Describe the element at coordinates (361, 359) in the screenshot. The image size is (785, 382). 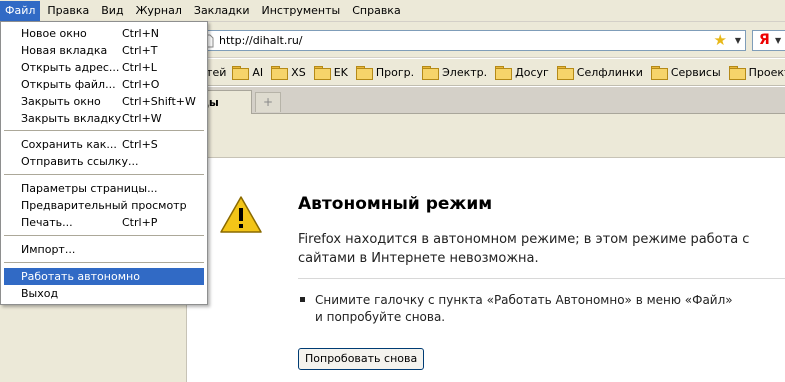
I see `retry-button: Попробовать снова` at that location.